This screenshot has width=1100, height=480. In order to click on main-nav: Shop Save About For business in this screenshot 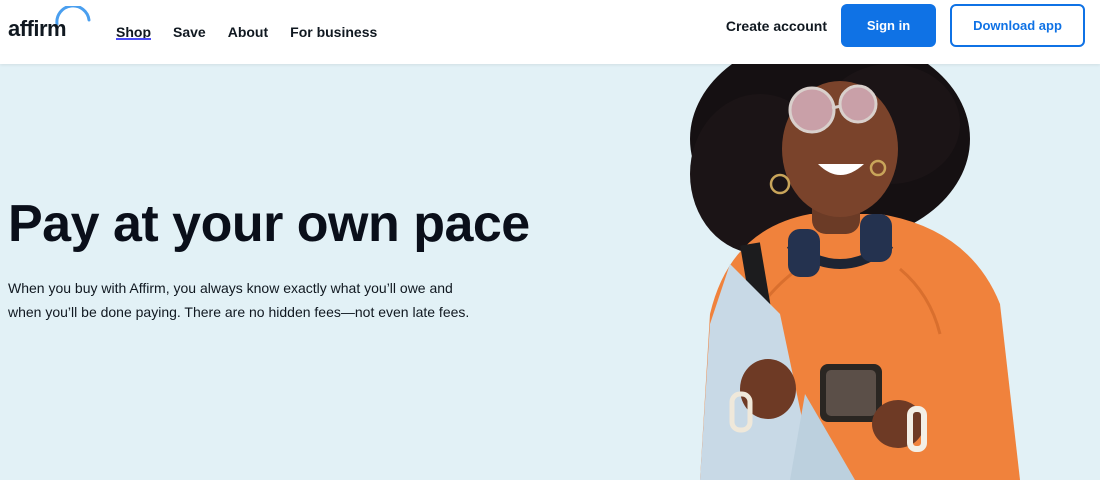, I will do `click(257, 32)`.